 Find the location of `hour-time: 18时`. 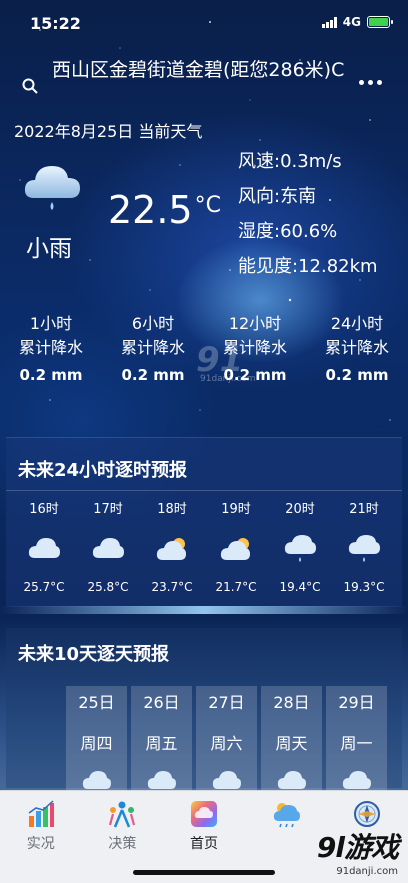

hour-time: 18时 is located at coordinates (172, 509).